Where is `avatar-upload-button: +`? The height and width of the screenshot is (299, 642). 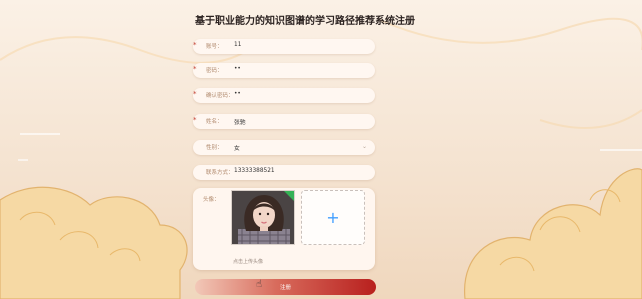 avatar-upload-button: + is located at coordinates (333, 217).